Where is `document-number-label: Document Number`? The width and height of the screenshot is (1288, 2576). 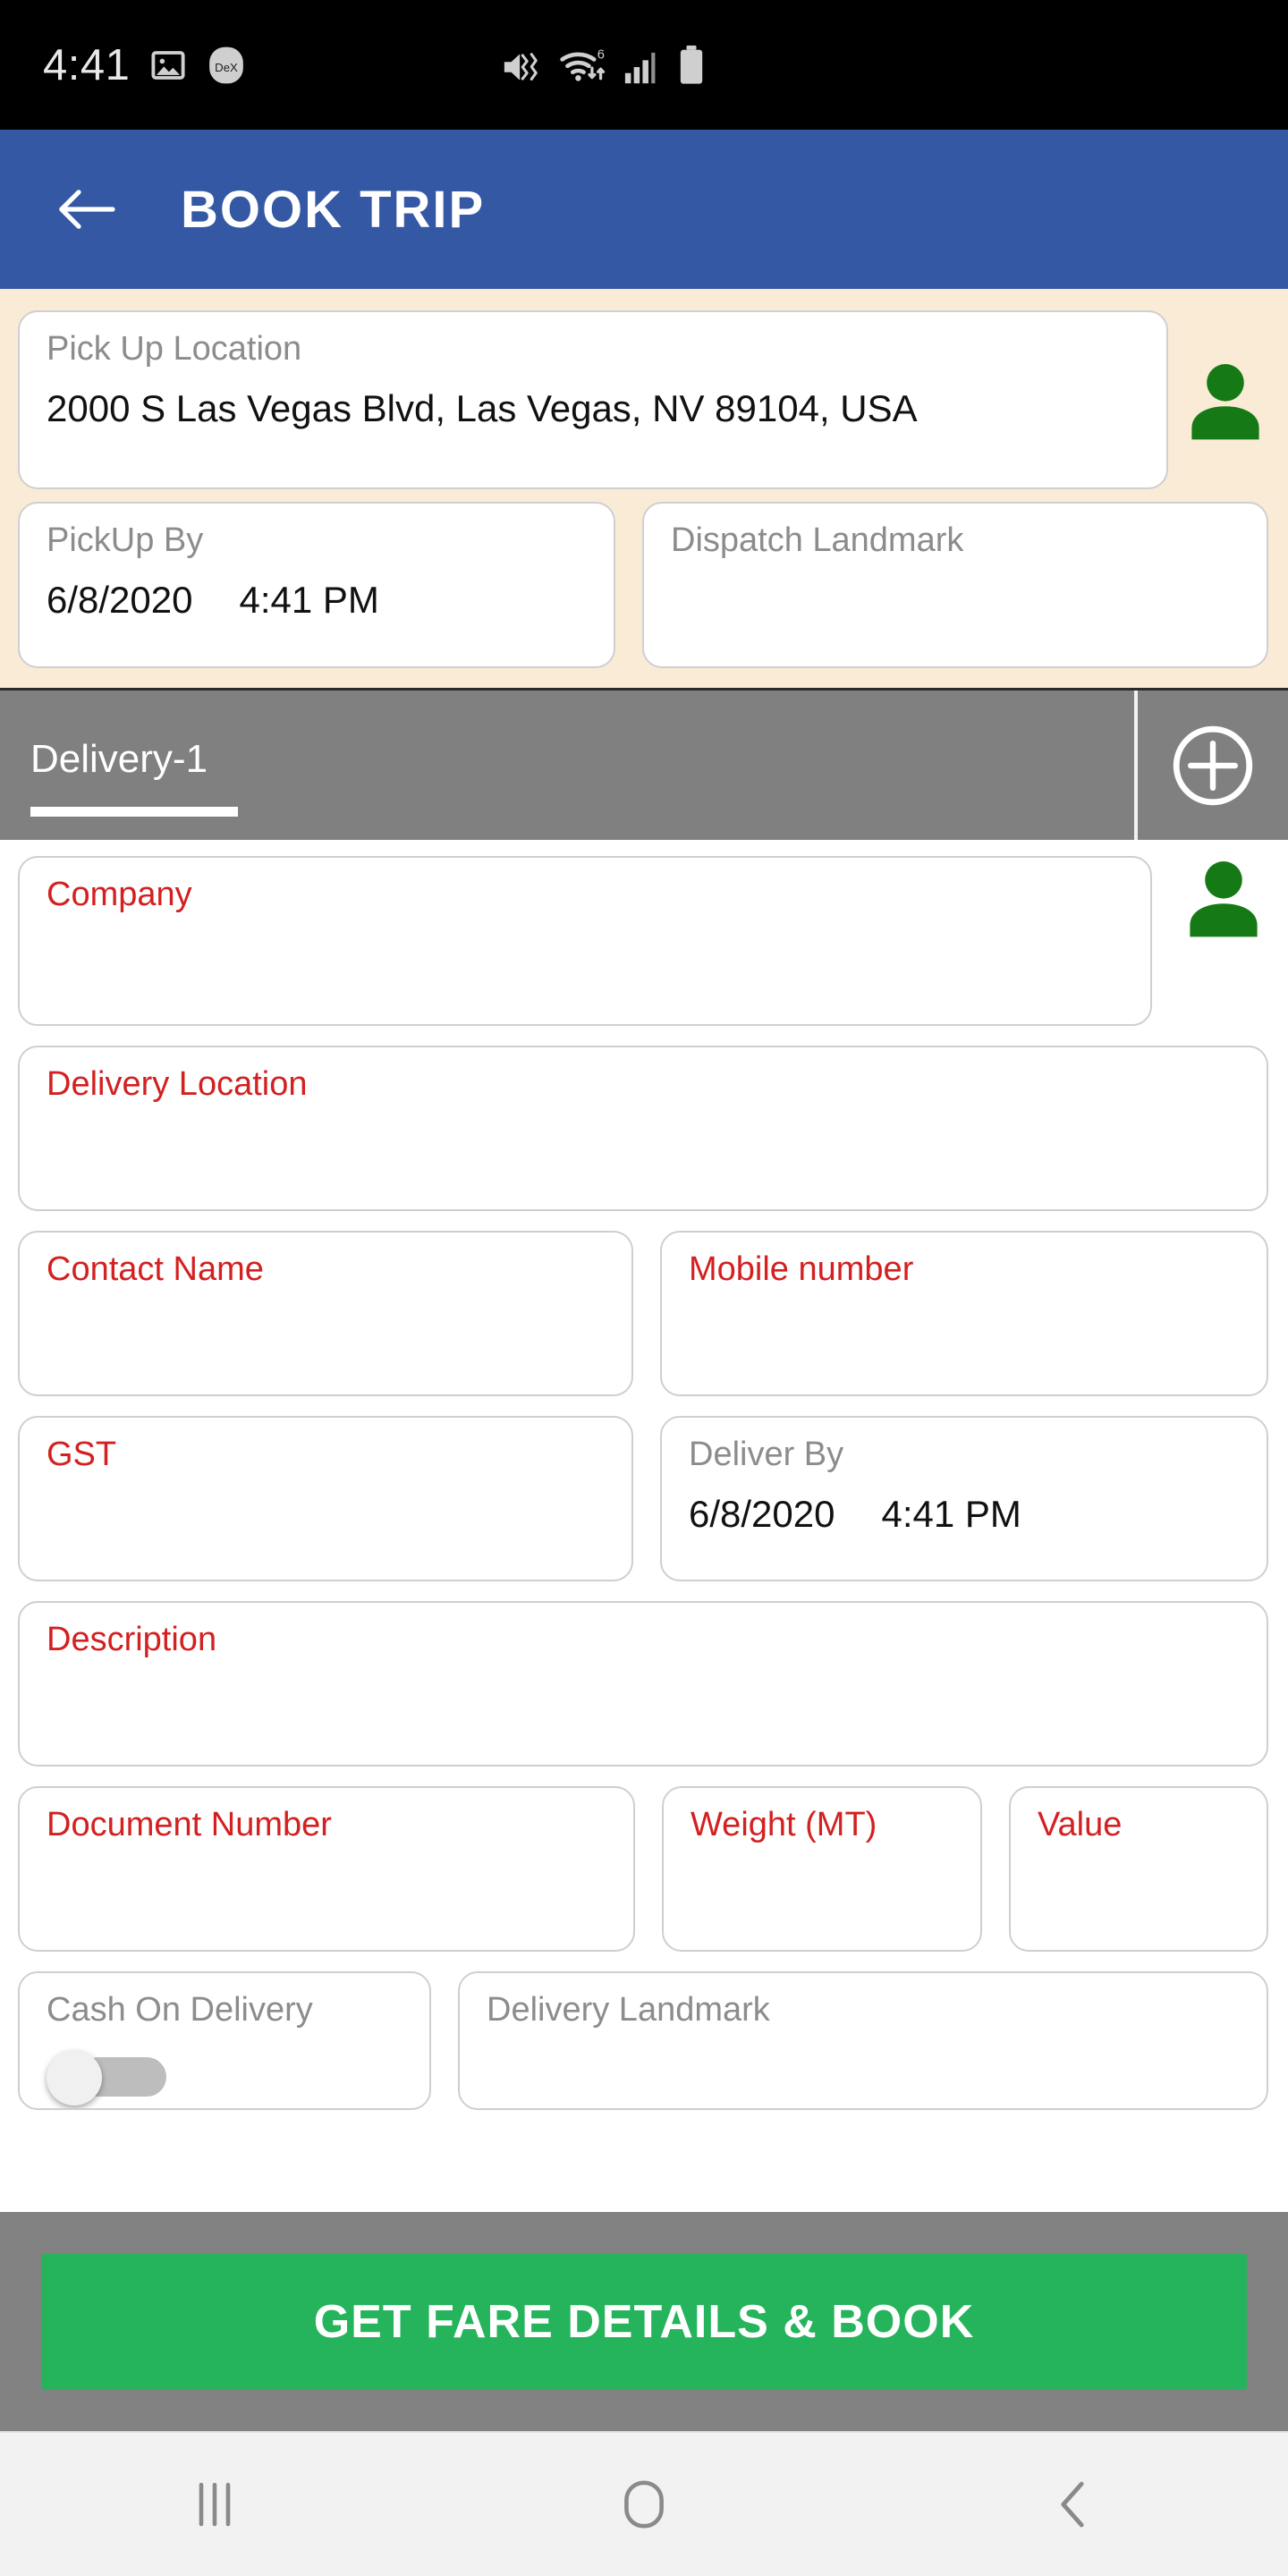
document-number-label: Document Number is located at coordinates (189, 1824).